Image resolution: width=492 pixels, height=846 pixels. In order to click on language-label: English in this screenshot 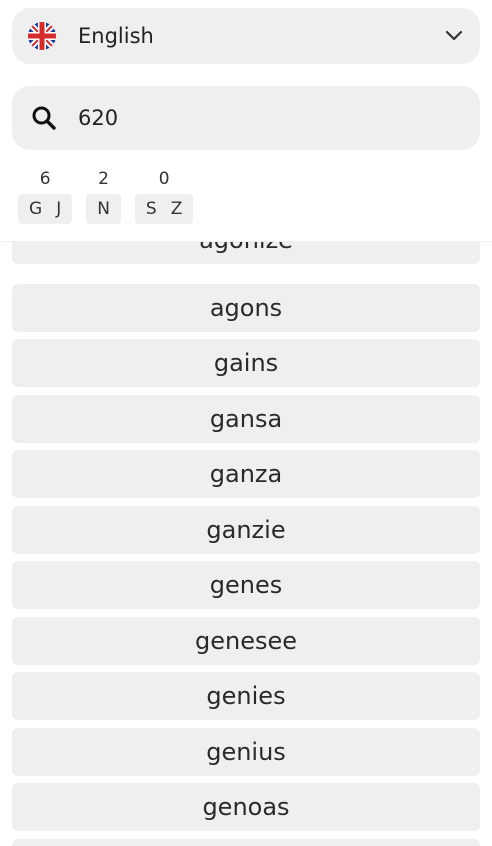, I will do `click(116, 36)`.